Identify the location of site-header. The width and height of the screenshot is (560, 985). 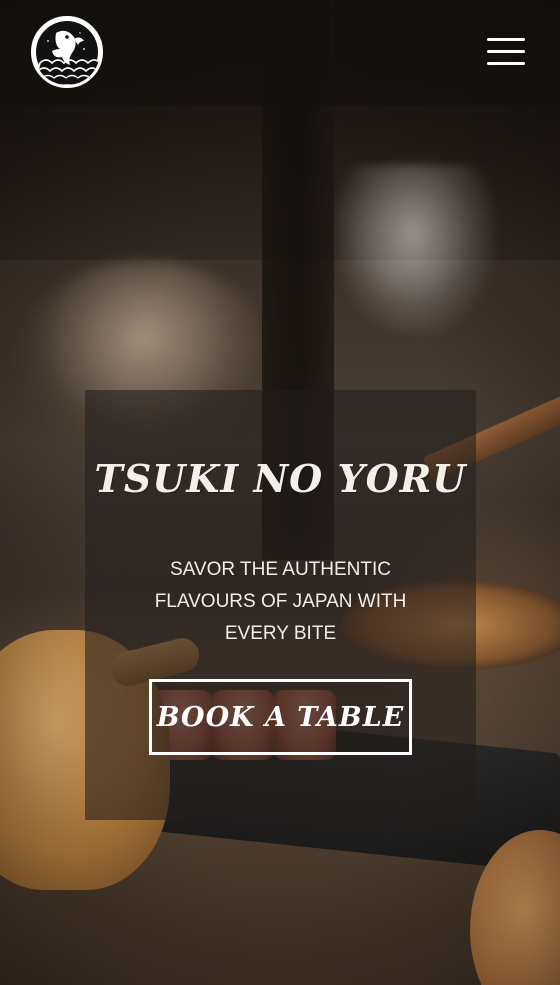
(280, 53).